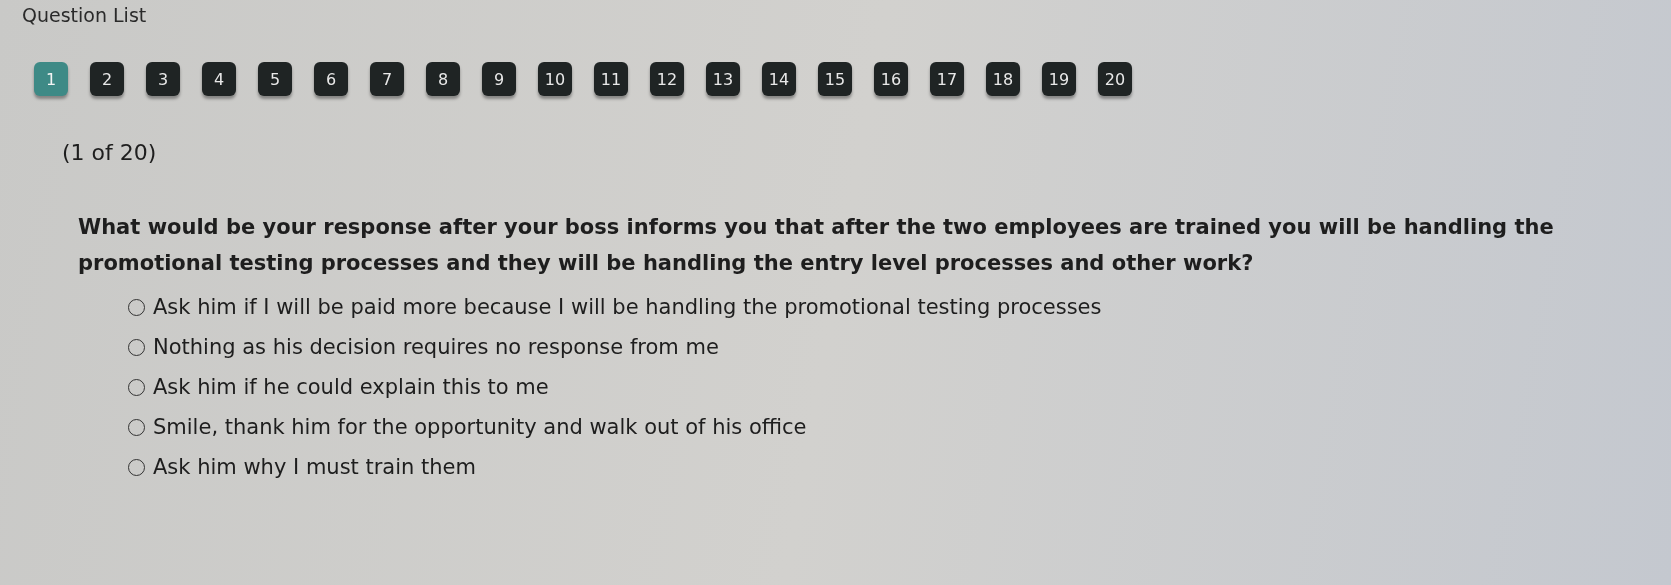  I want to click on question-number-button: 7, so click(387, 79).